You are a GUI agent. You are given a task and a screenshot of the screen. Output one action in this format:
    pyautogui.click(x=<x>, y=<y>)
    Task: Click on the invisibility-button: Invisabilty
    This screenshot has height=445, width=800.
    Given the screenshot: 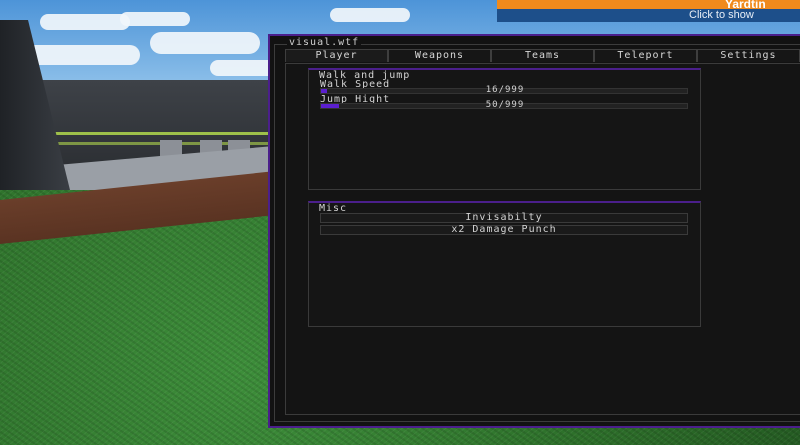 What is the action you would take?
    pyautogui.click(x=504, y=218)
    